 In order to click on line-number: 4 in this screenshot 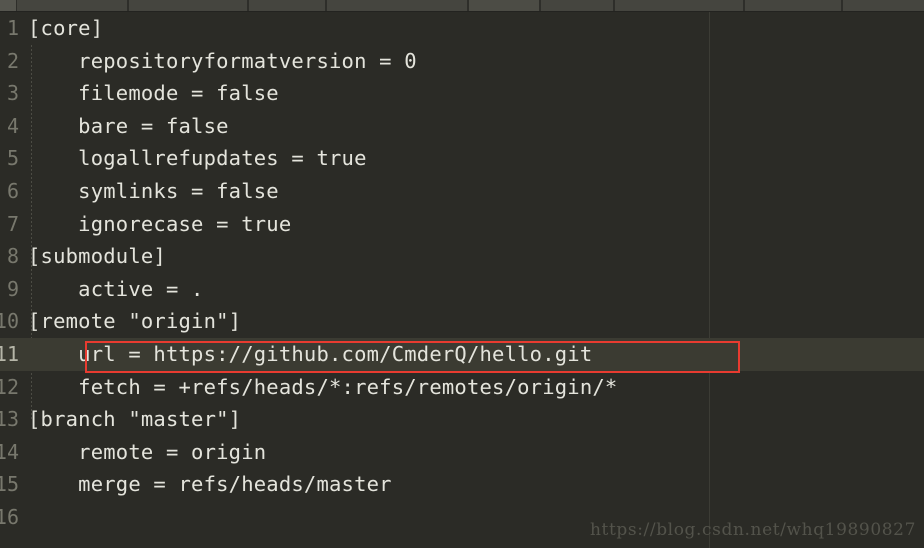, I will do `click(12, 125)`.